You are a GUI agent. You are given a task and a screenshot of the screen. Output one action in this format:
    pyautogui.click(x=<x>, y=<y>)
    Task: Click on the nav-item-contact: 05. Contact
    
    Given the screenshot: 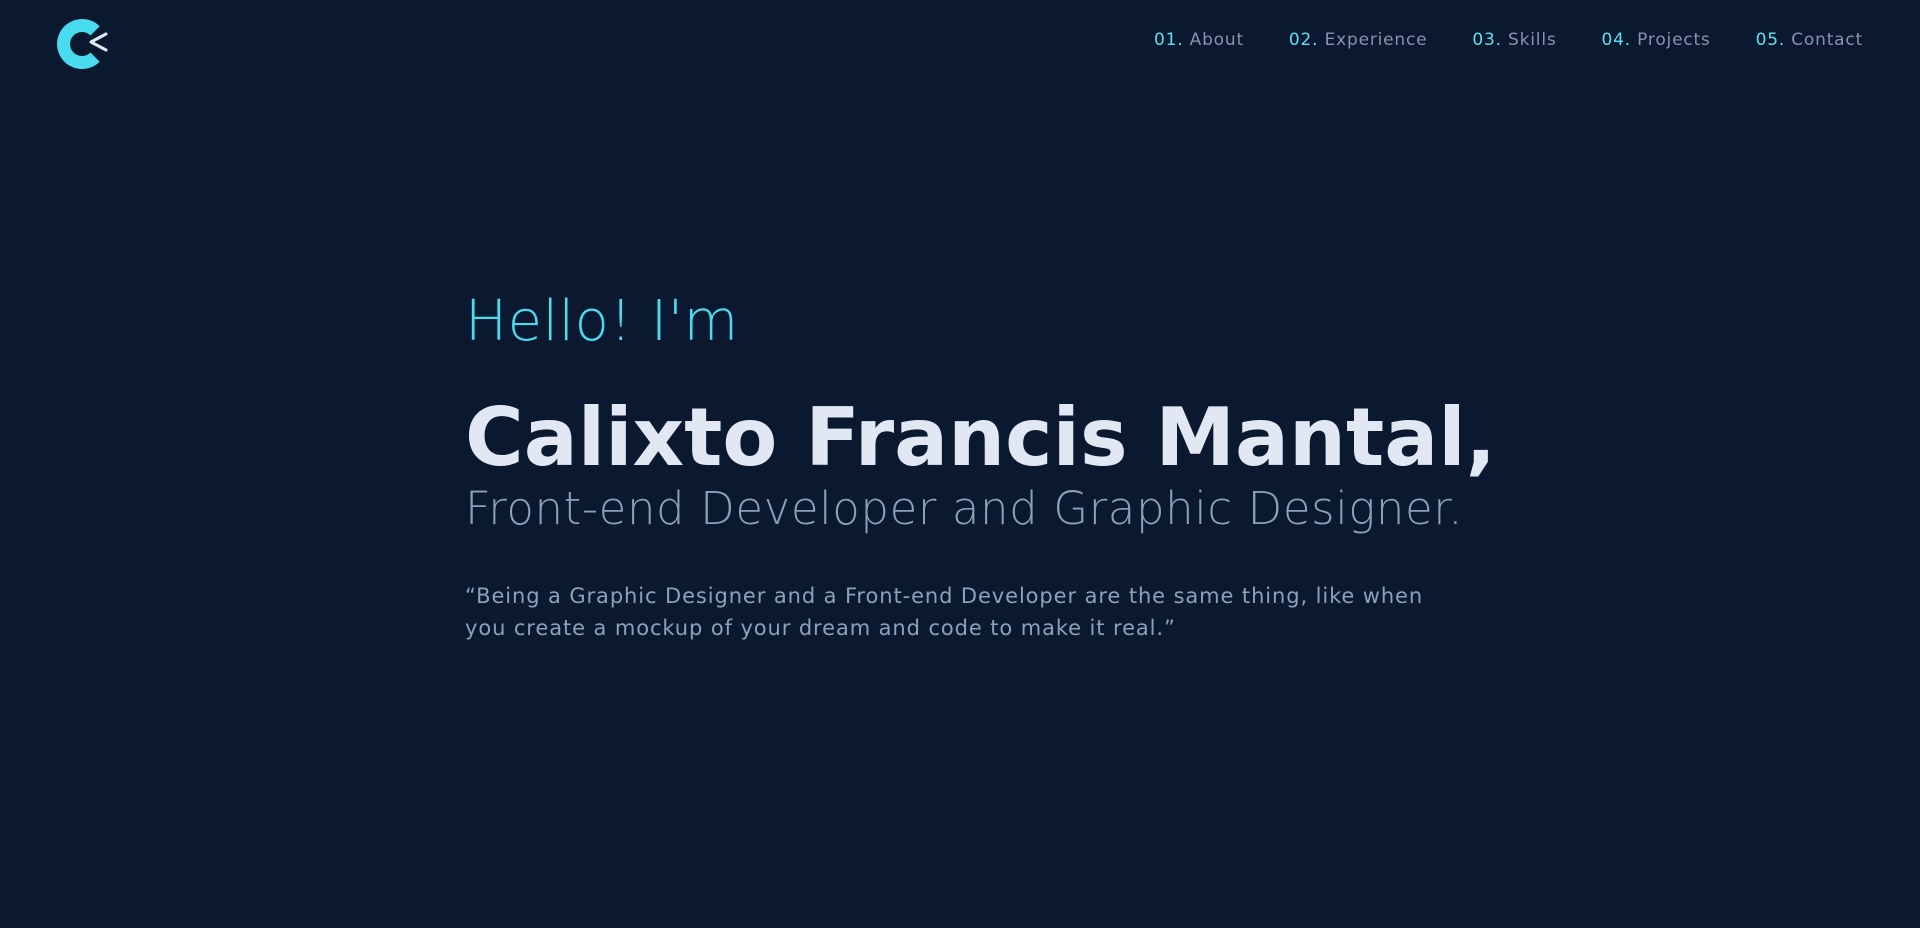 What is the action you would take?
    pyautogui.click(x=1809, y=40)
    